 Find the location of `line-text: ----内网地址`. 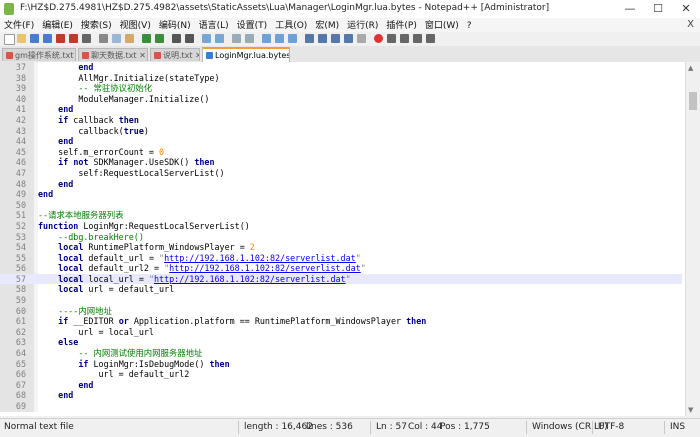

line-text: ----内网地址 is located at coordinates (75, 311).